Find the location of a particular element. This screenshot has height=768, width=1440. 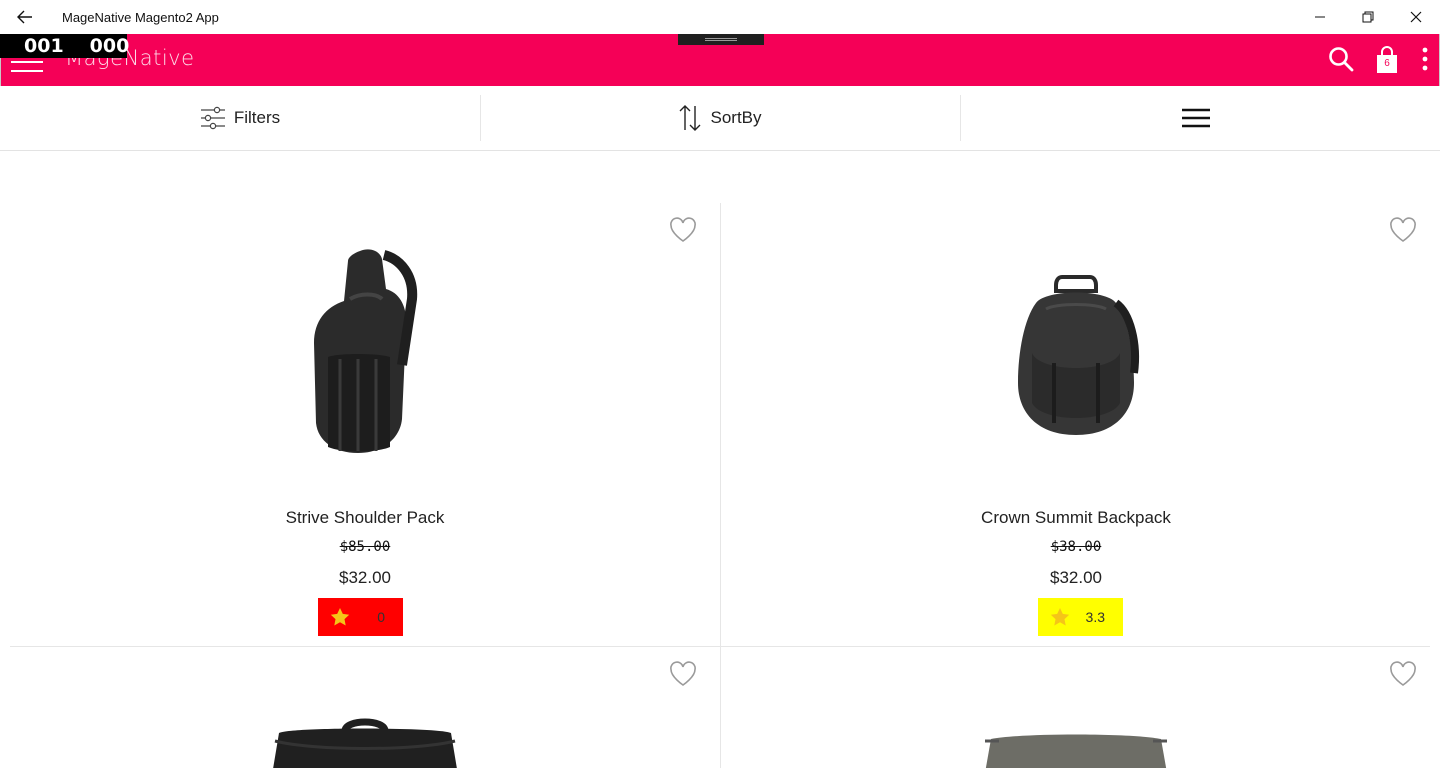

product-name: Crown Summit Backpack is located at coordinates (1076, 518).